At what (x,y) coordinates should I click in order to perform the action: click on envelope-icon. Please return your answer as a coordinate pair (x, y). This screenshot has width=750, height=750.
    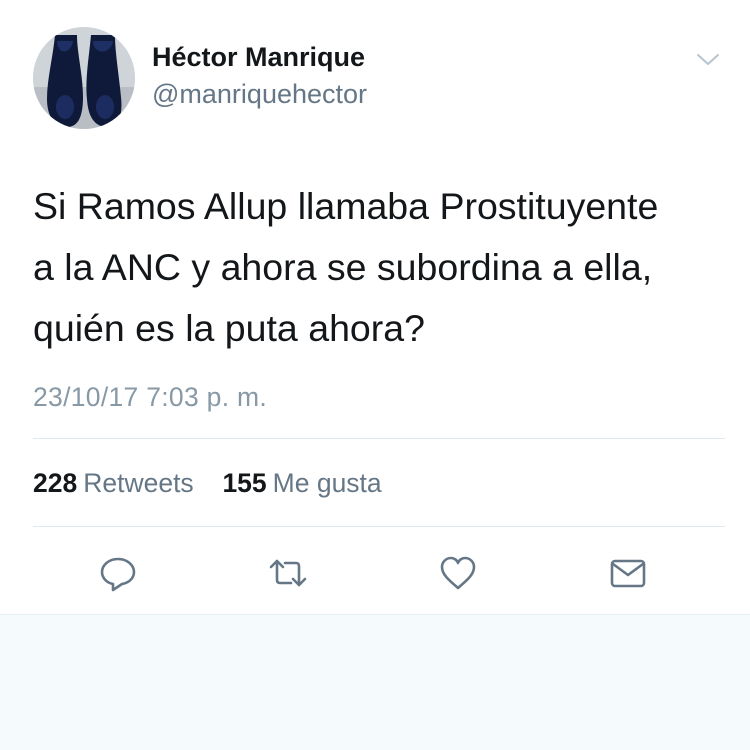
    Looking at the image, I should click on (628, 573).